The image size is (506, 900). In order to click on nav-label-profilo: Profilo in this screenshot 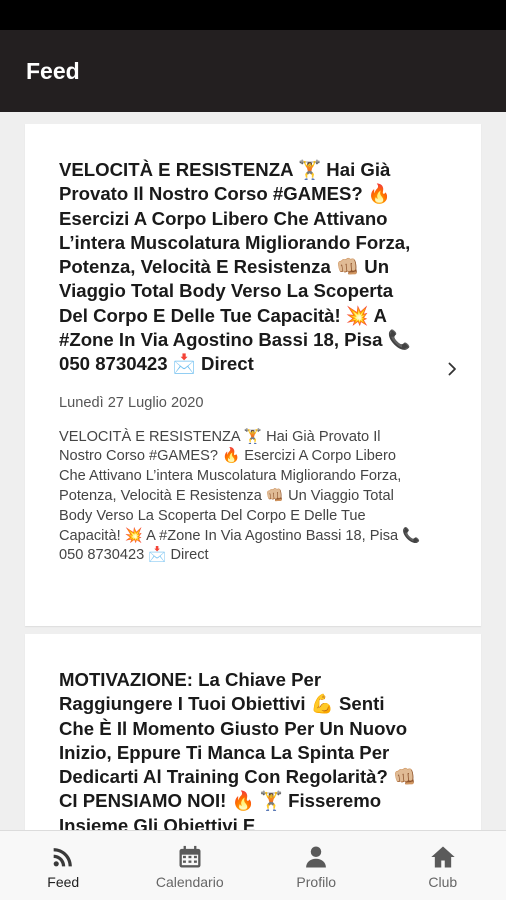, I will do `click(316, 882)`.